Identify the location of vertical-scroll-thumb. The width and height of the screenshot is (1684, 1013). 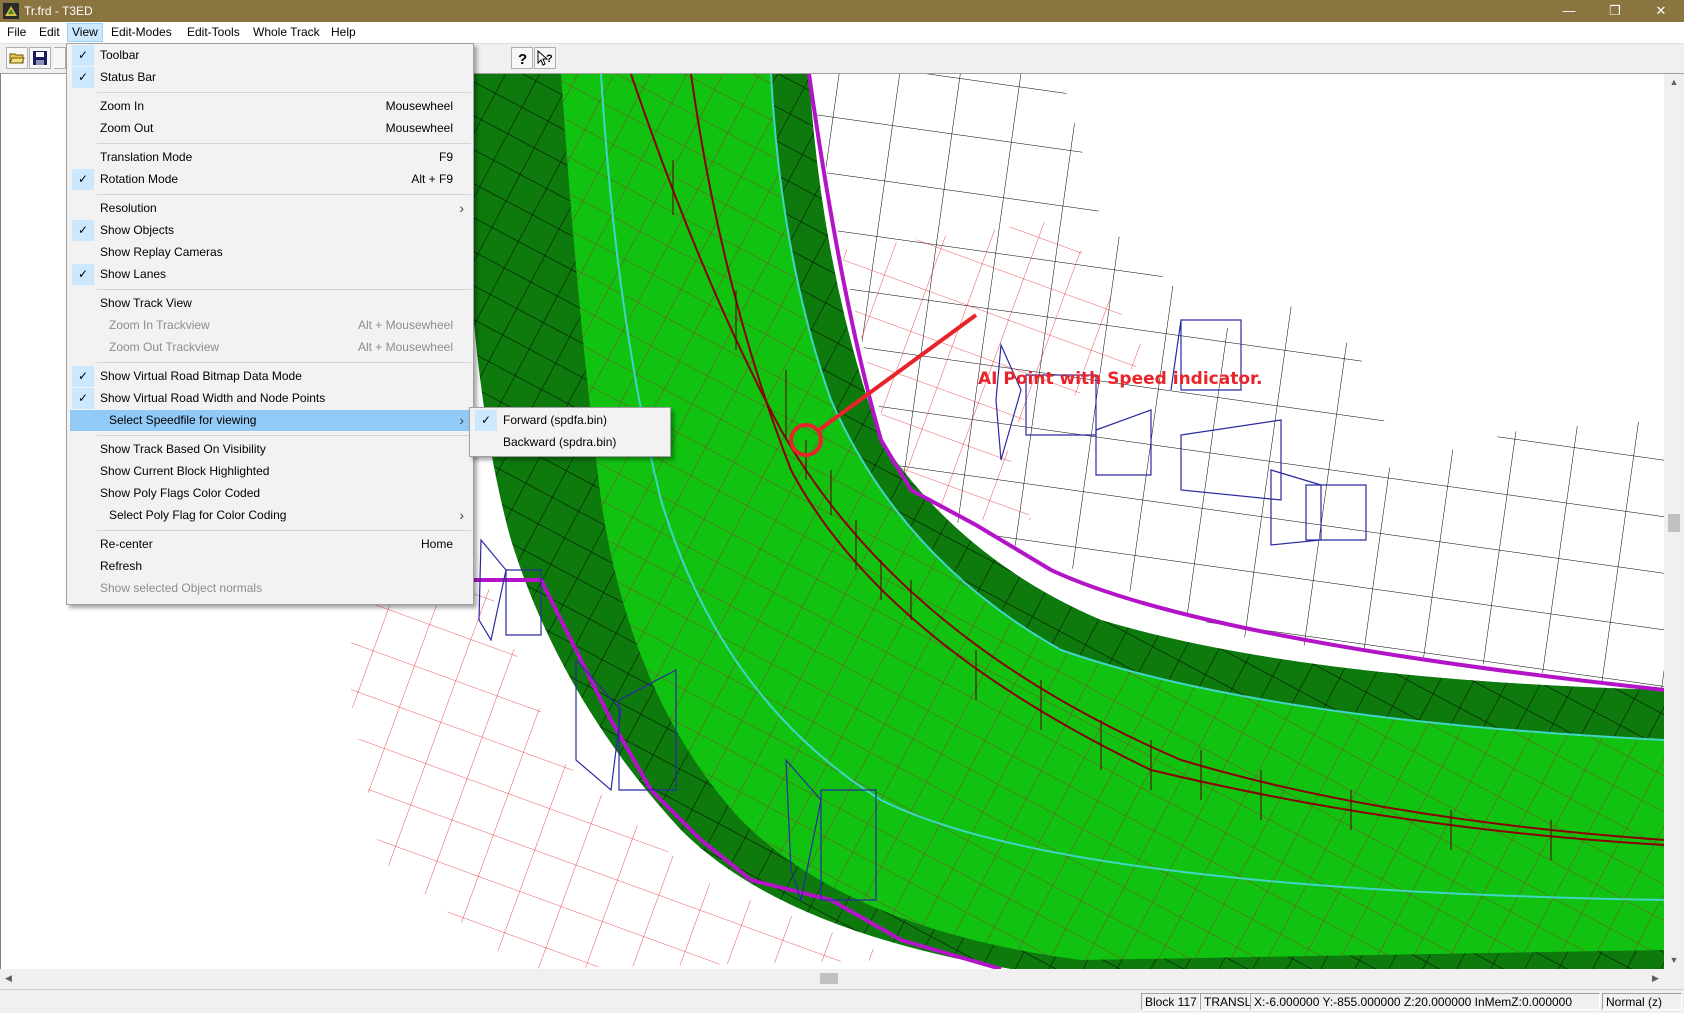
(1674, 523).